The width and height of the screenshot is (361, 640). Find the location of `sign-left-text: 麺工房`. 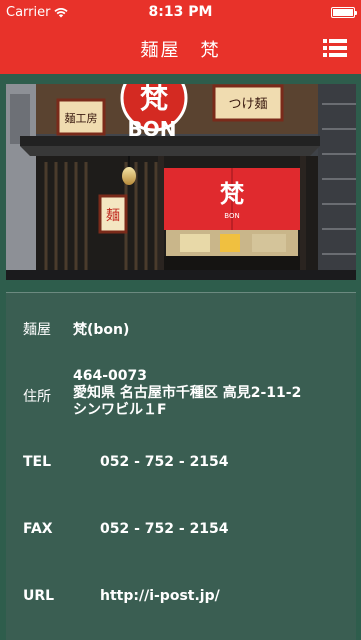

sign-left-text: 麺工房 is located at coordinates (81, 118).